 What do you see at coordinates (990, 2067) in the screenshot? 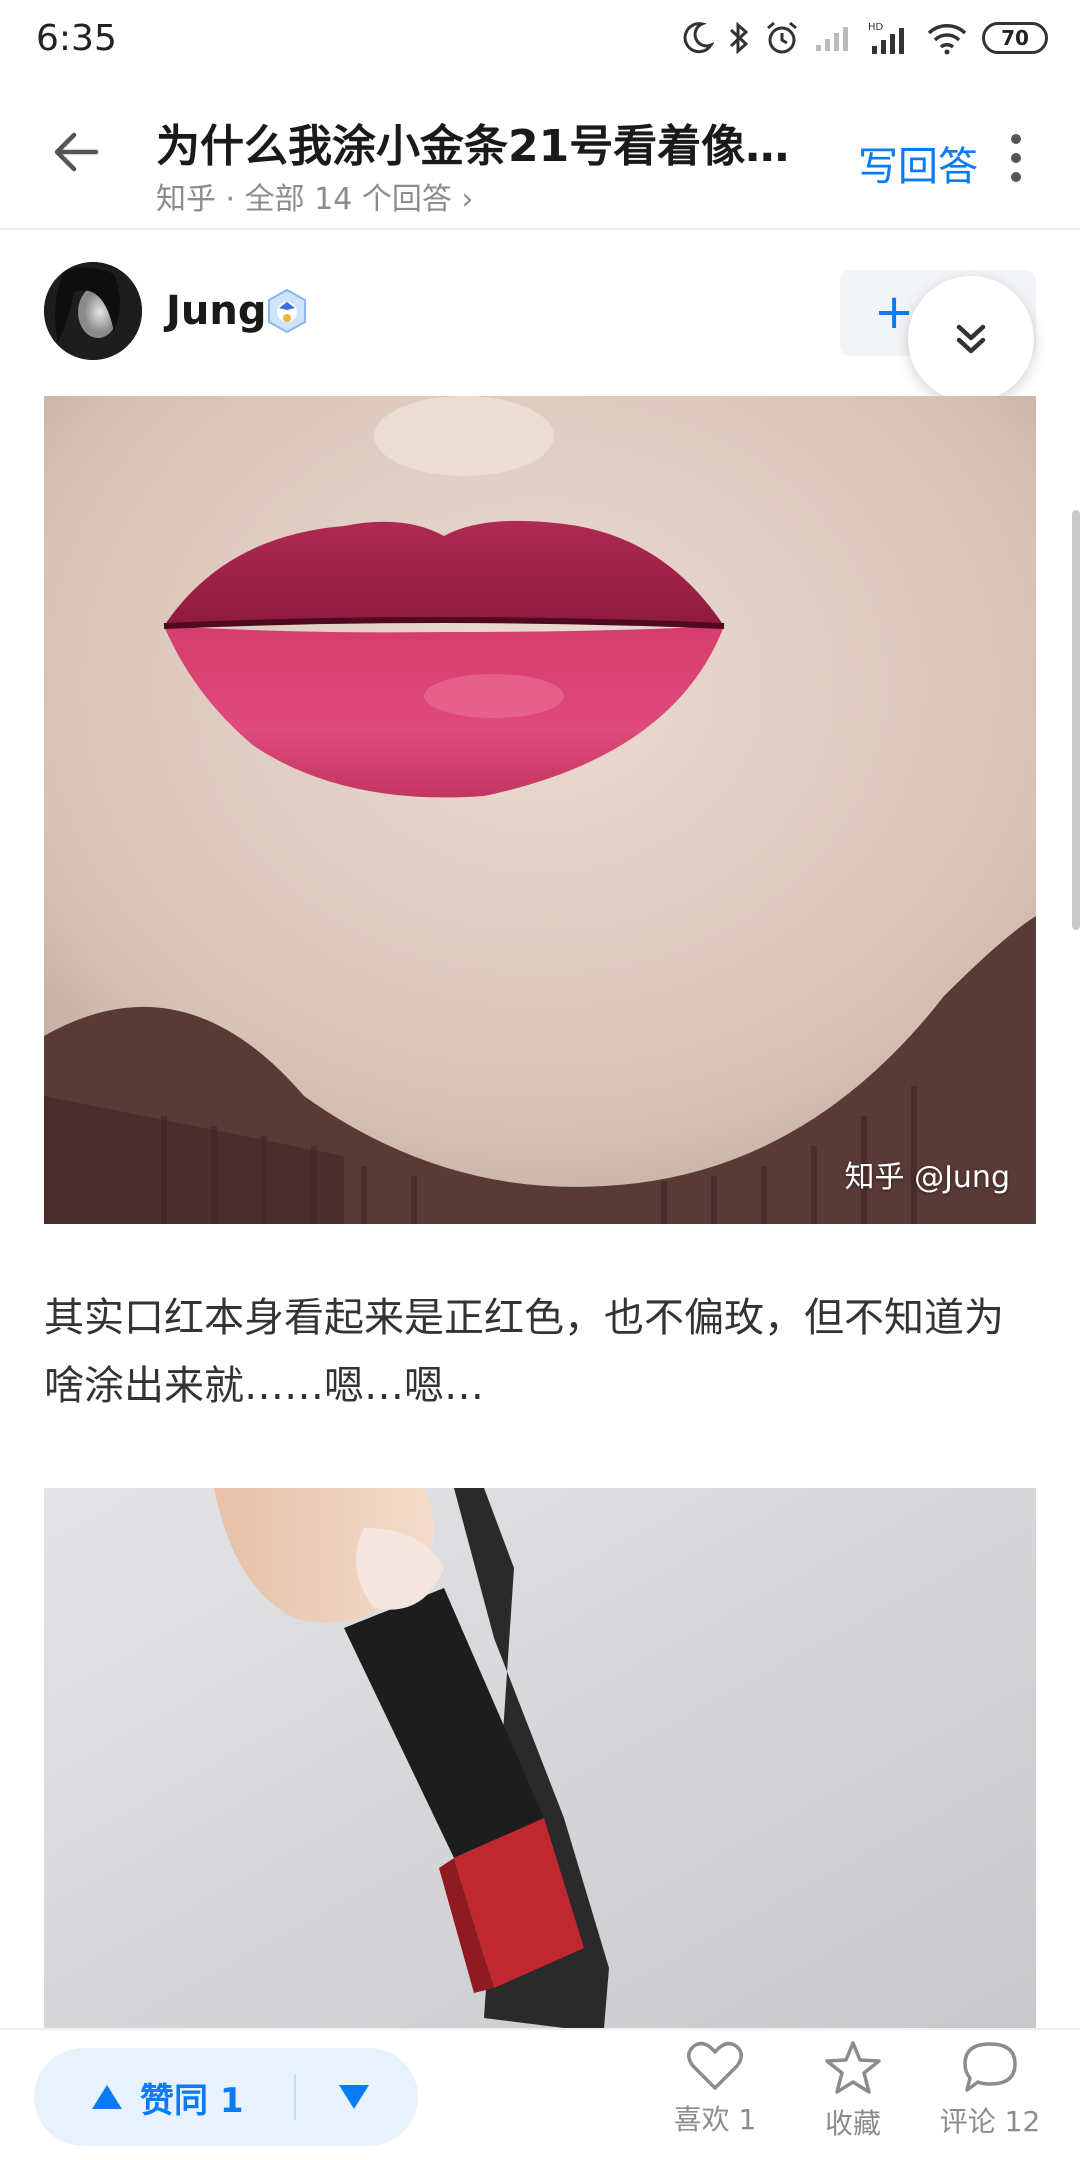
I see `comment-bubble-icon` at bounding box center [990, 2067].